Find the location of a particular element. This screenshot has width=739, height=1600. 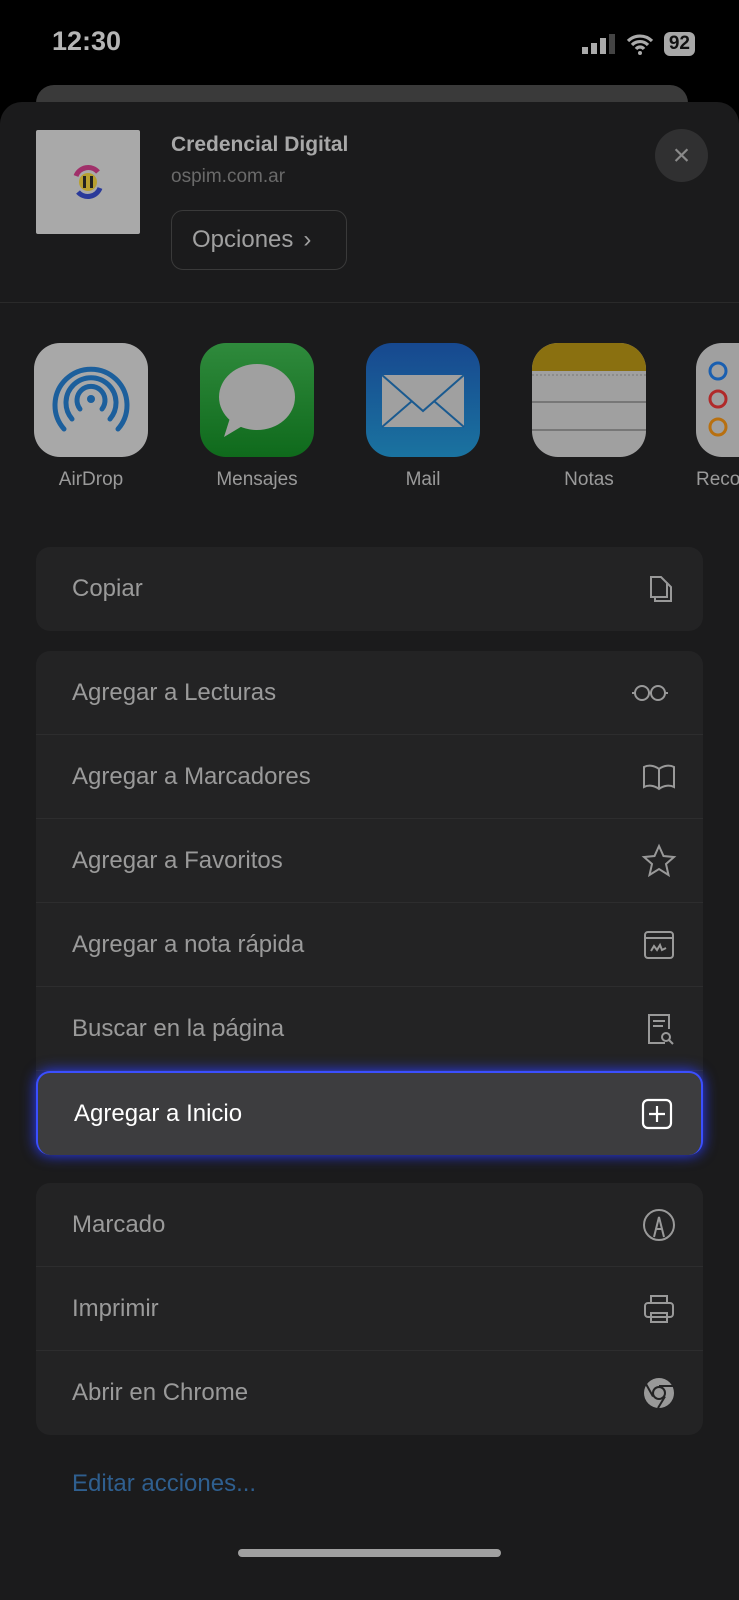

share-app-mensajes: Mensajes is located at coordinates (257, 417).